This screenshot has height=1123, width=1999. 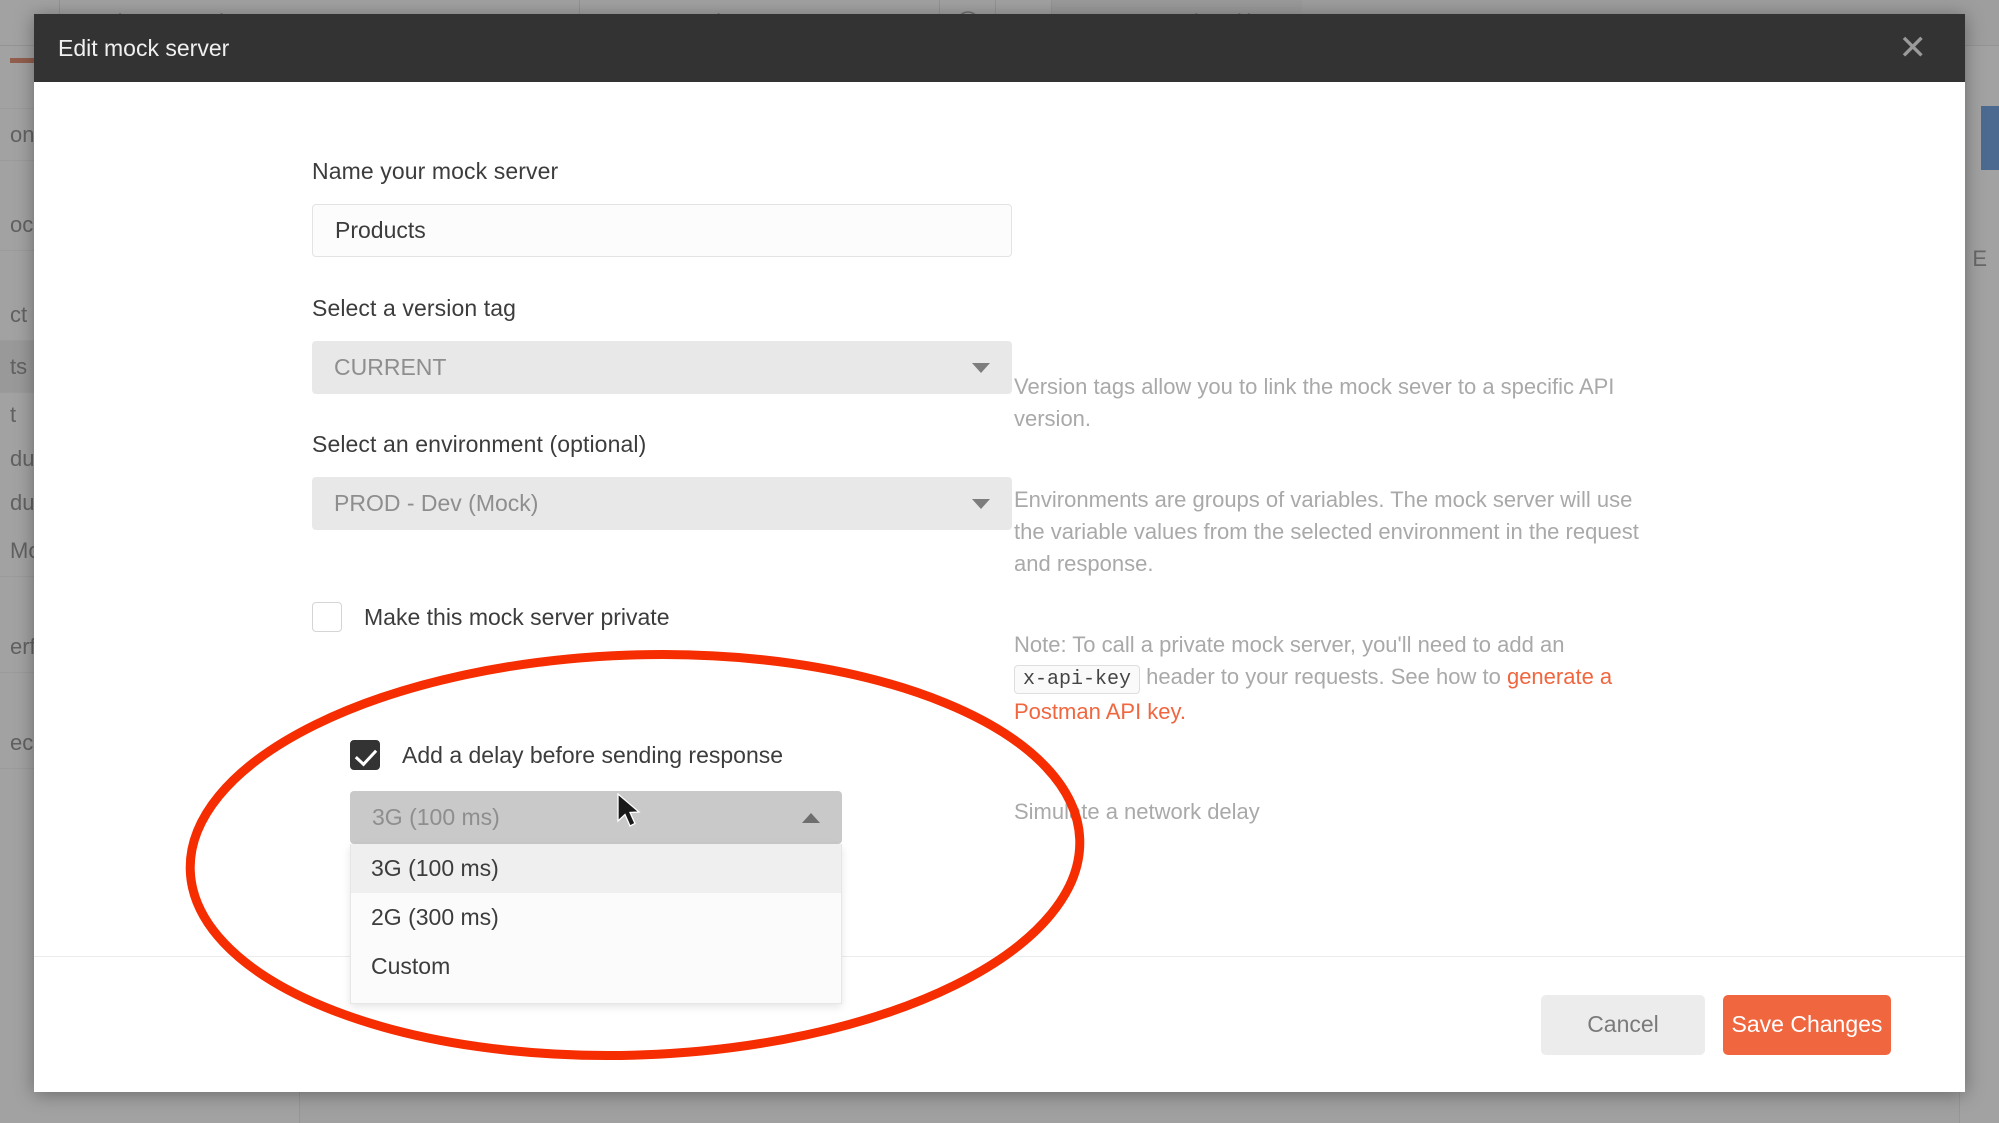 I want to click on environment-select: PROD - Dev (Mock), so click(x=662, y=503).